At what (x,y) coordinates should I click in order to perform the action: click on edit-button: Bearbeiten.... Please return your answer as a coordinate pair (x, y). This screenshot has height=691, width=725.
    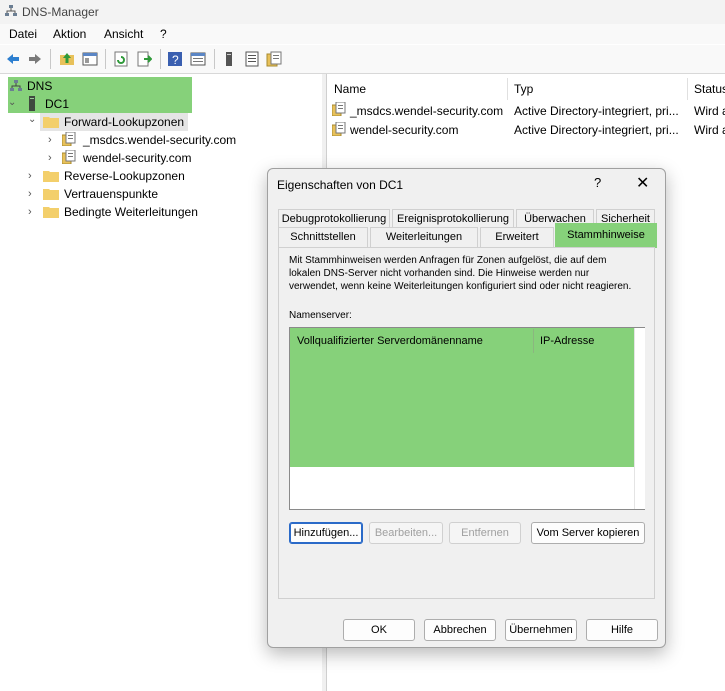
    Looking at the image, I should click on (406, 533).